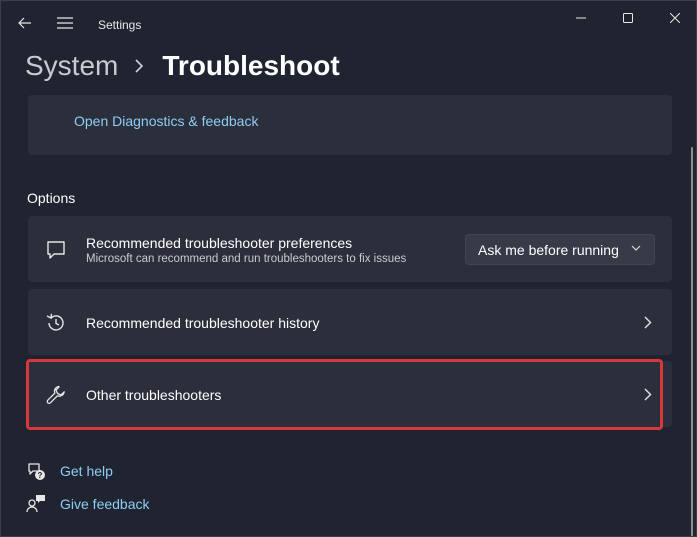 This screenshot has height=537, width=697. What do you see at coordinates (154, 395) in the screenshot?
I see `other-troubleshooters-title: Other troubleshooters` at bounding box center [154, 395].